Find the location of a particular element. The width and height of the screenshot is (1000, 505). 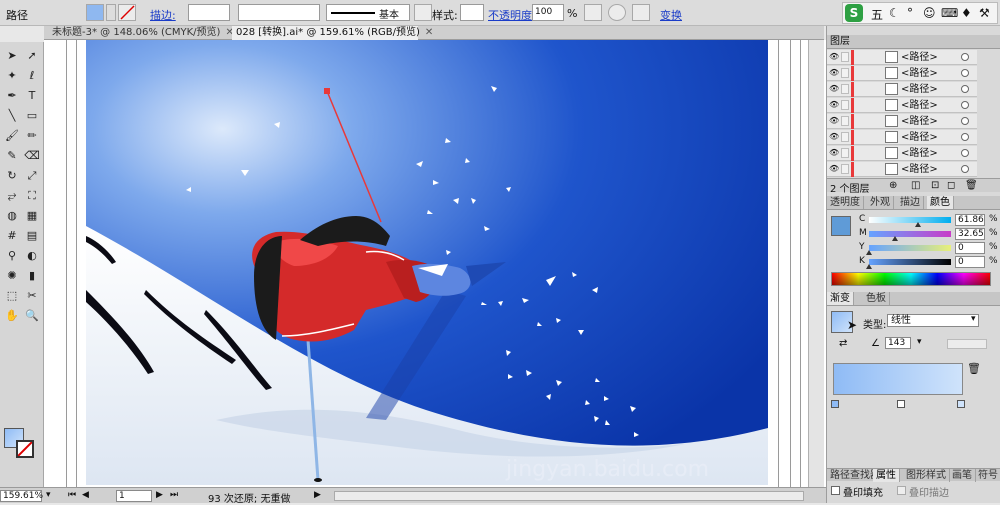

tab-color: 颜色 is located at coordinates (940, 202).